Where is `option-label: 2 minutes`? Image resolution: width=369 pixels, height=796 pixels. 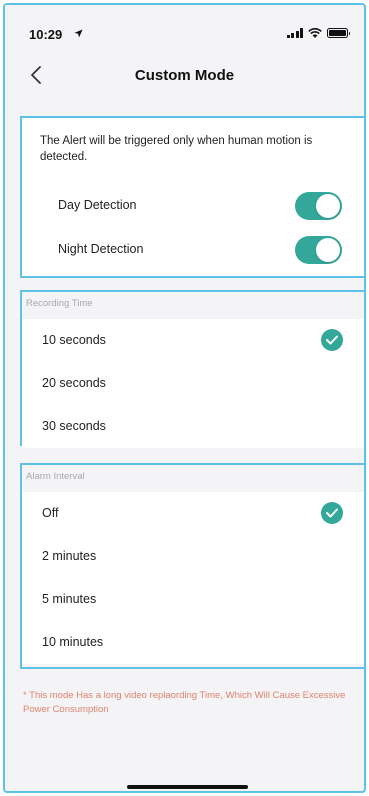
option-label: 2 minutes is located at coordinates (69, 556).